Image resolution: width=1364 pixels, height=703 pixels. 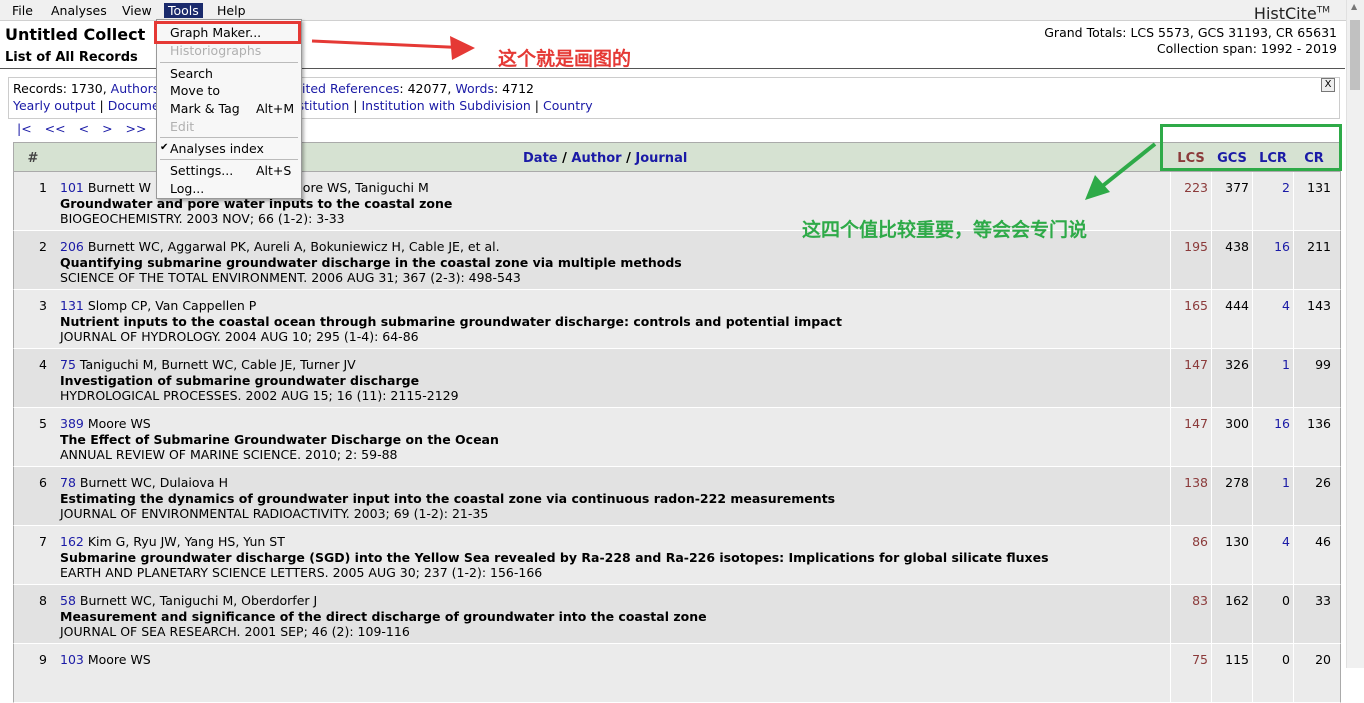 I want to click on menu-help: Help, so click(x=231, y=10).